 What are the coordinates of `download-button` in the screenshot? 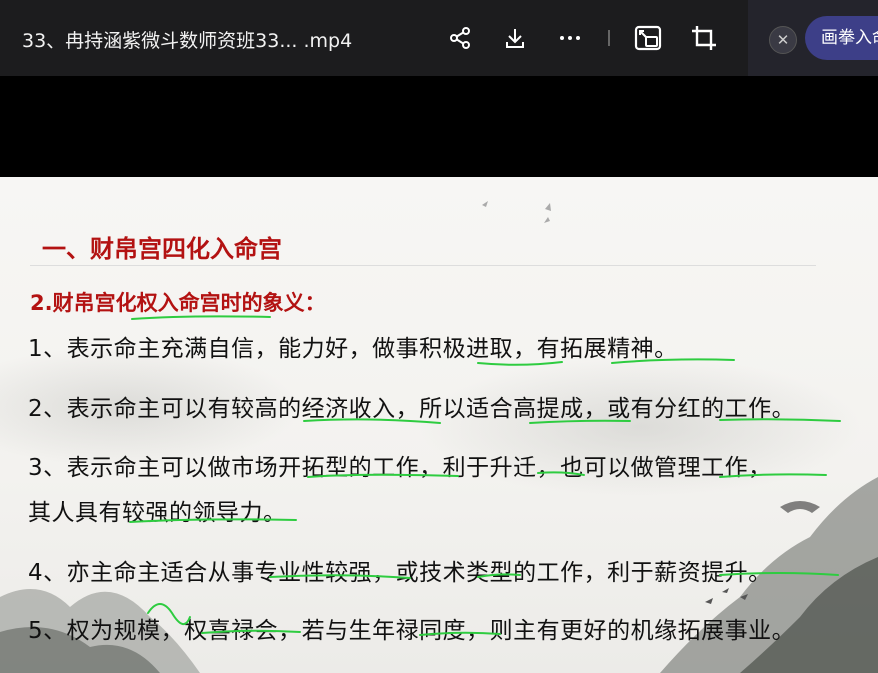 It's located at (515, 38).